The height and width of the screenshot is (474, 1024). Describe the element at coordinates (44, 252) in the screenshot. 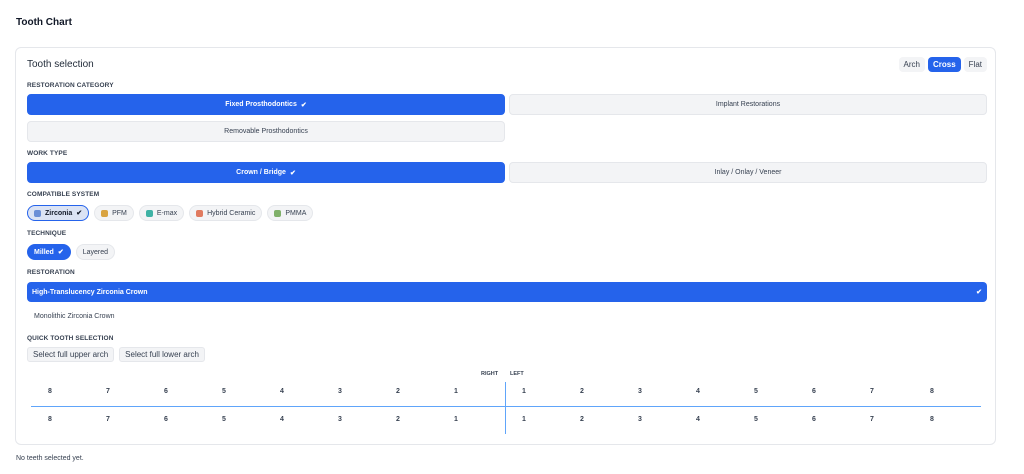

I see `technique-milled-label: Milled` at that location.